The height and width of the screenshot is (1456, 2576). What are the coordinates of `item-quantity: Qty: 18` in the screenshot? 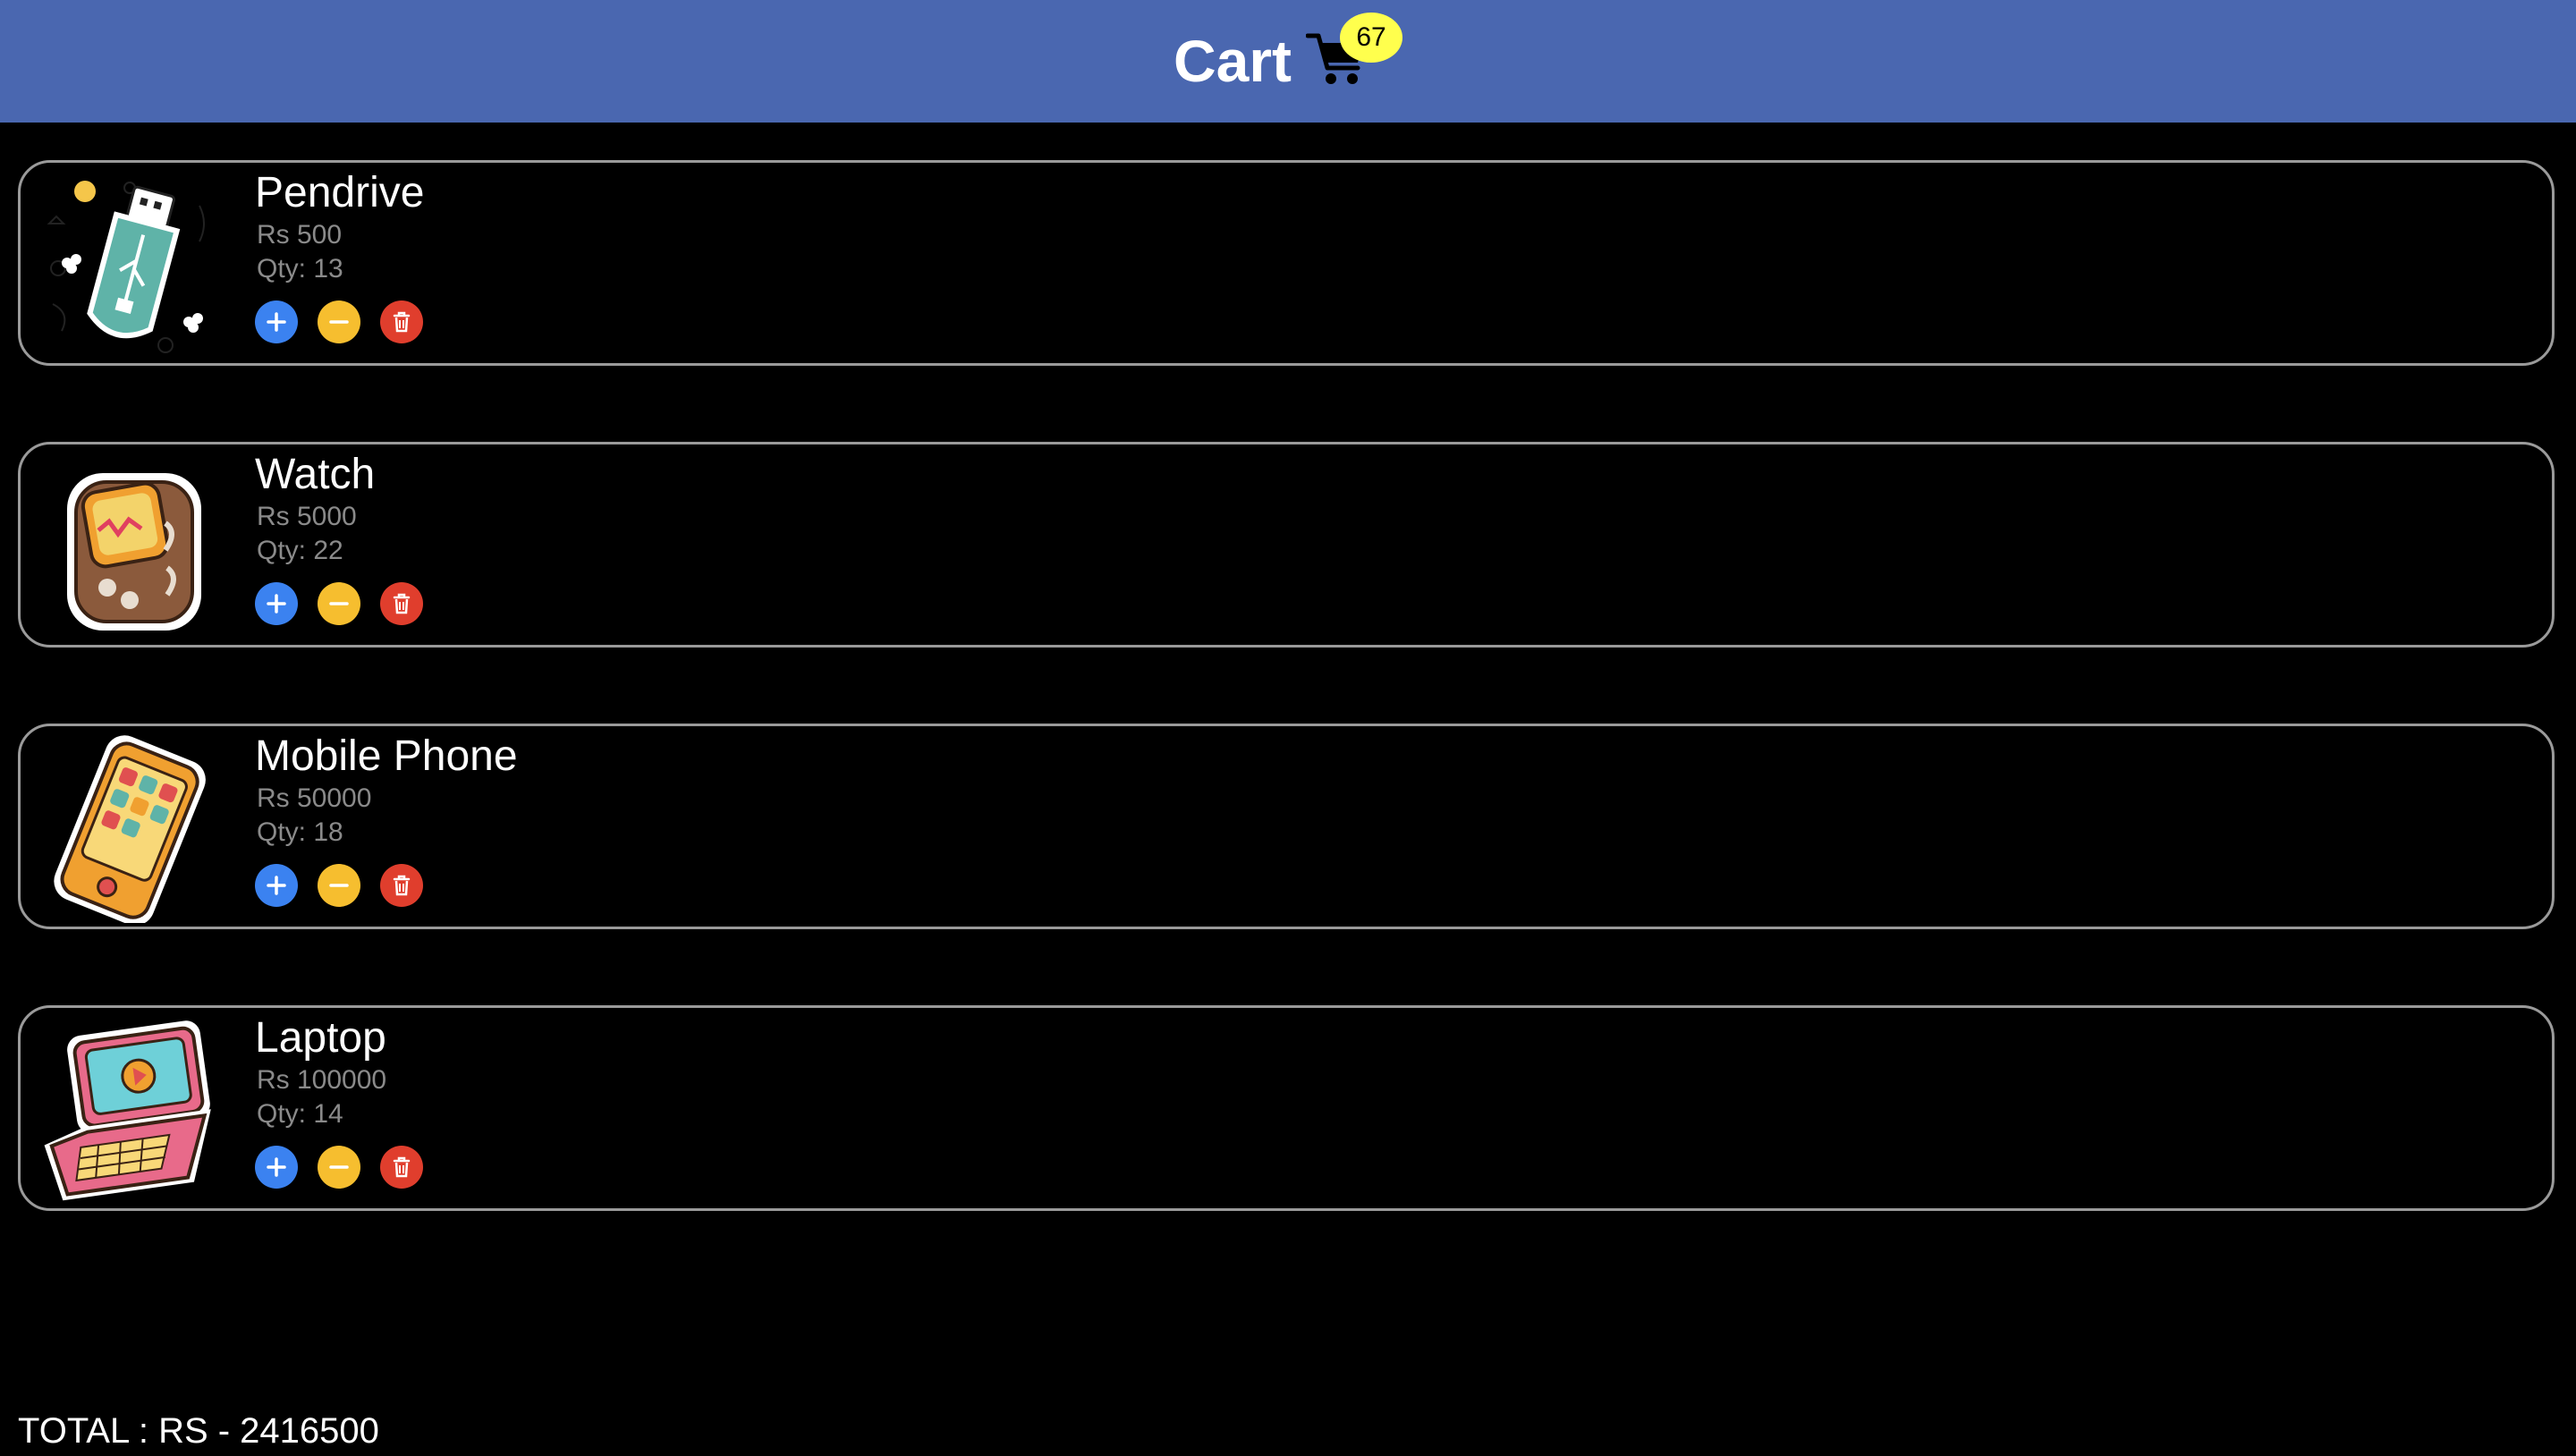 It's located at (300, 832).